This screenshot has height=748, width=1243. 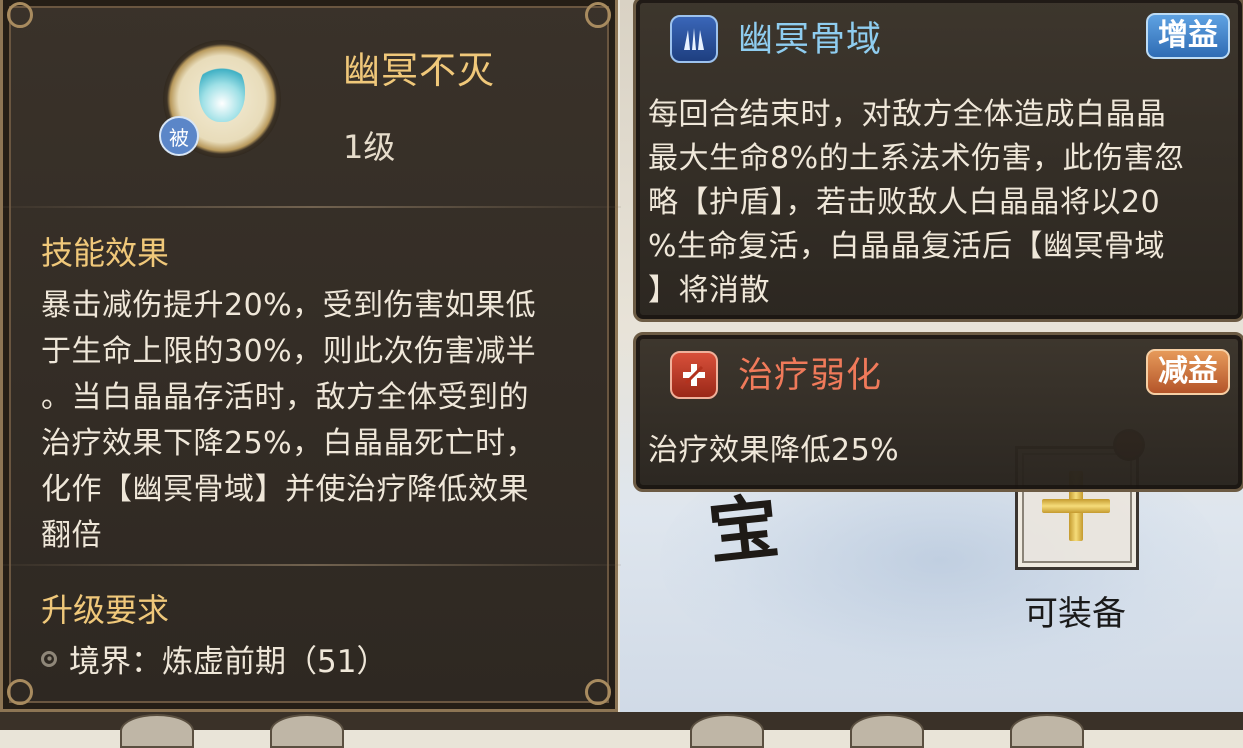 I want to click on buff-description: 治疗效果降低25%, so click(x=943, y=451).